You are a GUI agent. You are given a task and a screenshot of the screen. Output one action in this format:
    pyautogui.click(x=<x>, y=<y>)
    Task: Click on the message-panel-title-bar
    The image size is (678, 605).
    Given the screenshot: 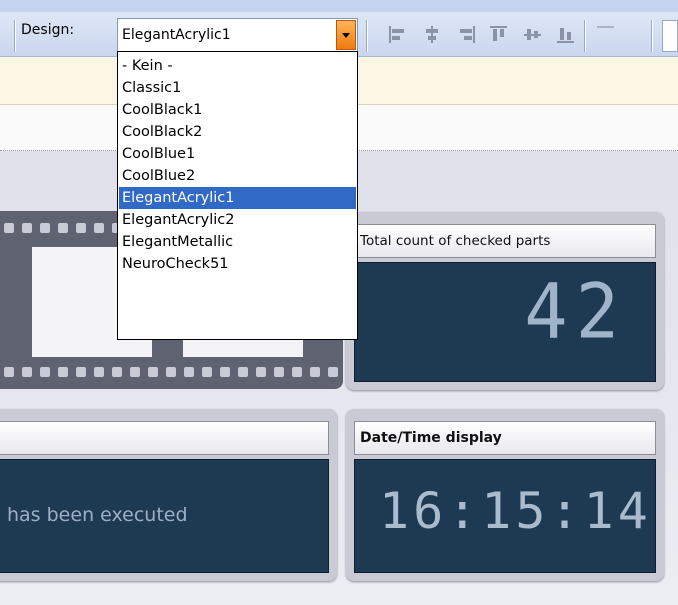 What is the action you would take?
    pyautogui.click(x=164, y=438)
    